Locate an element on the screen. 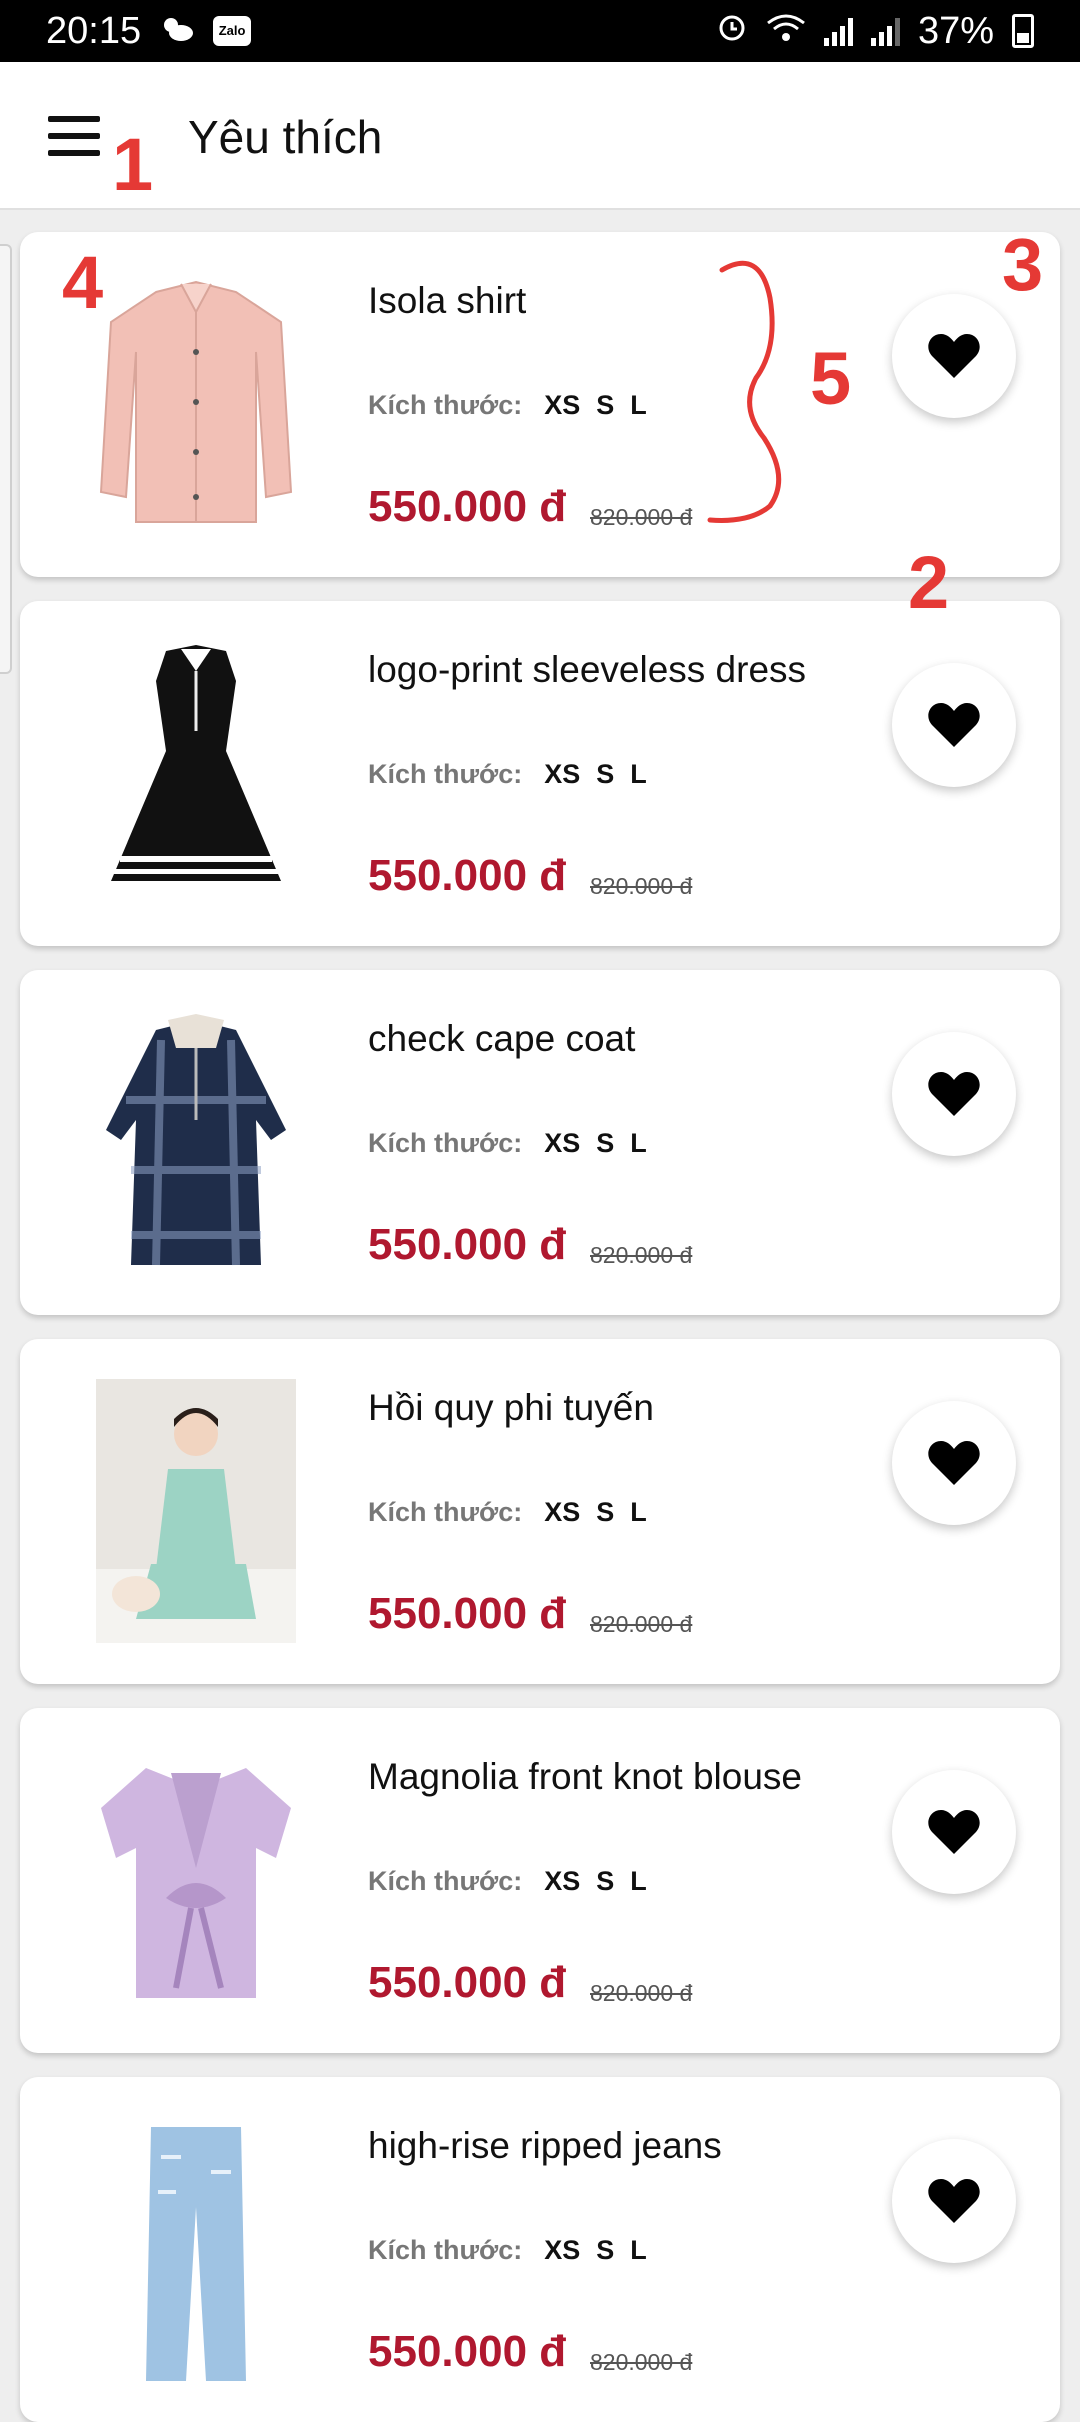 Image resolution: width=1080 pixels, height=2422 pixels. black-dress-icon is located at coordinates (196, 763).